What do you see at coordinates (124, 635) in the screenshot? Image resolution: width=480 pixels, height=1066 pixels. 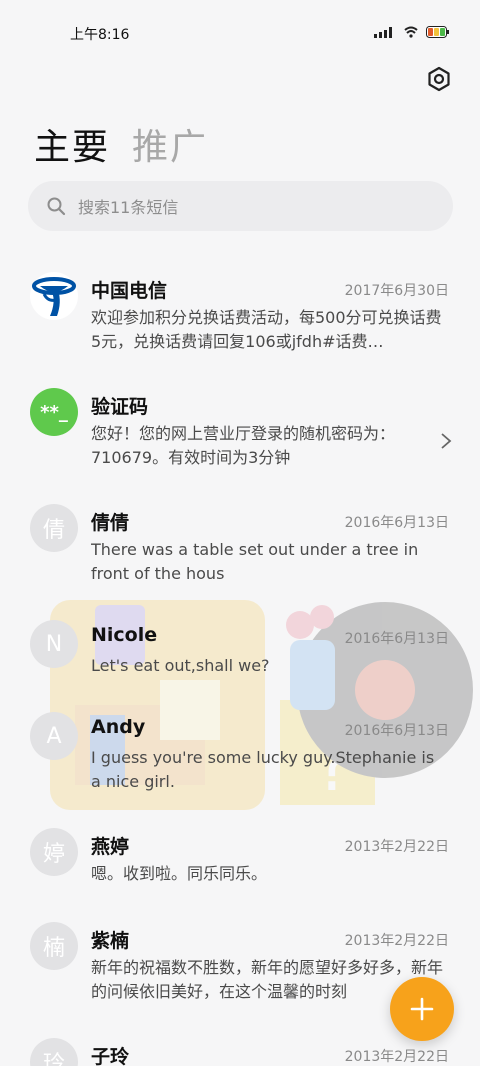 I see `contact-name: Nicole` at bounding box center [124, 635].